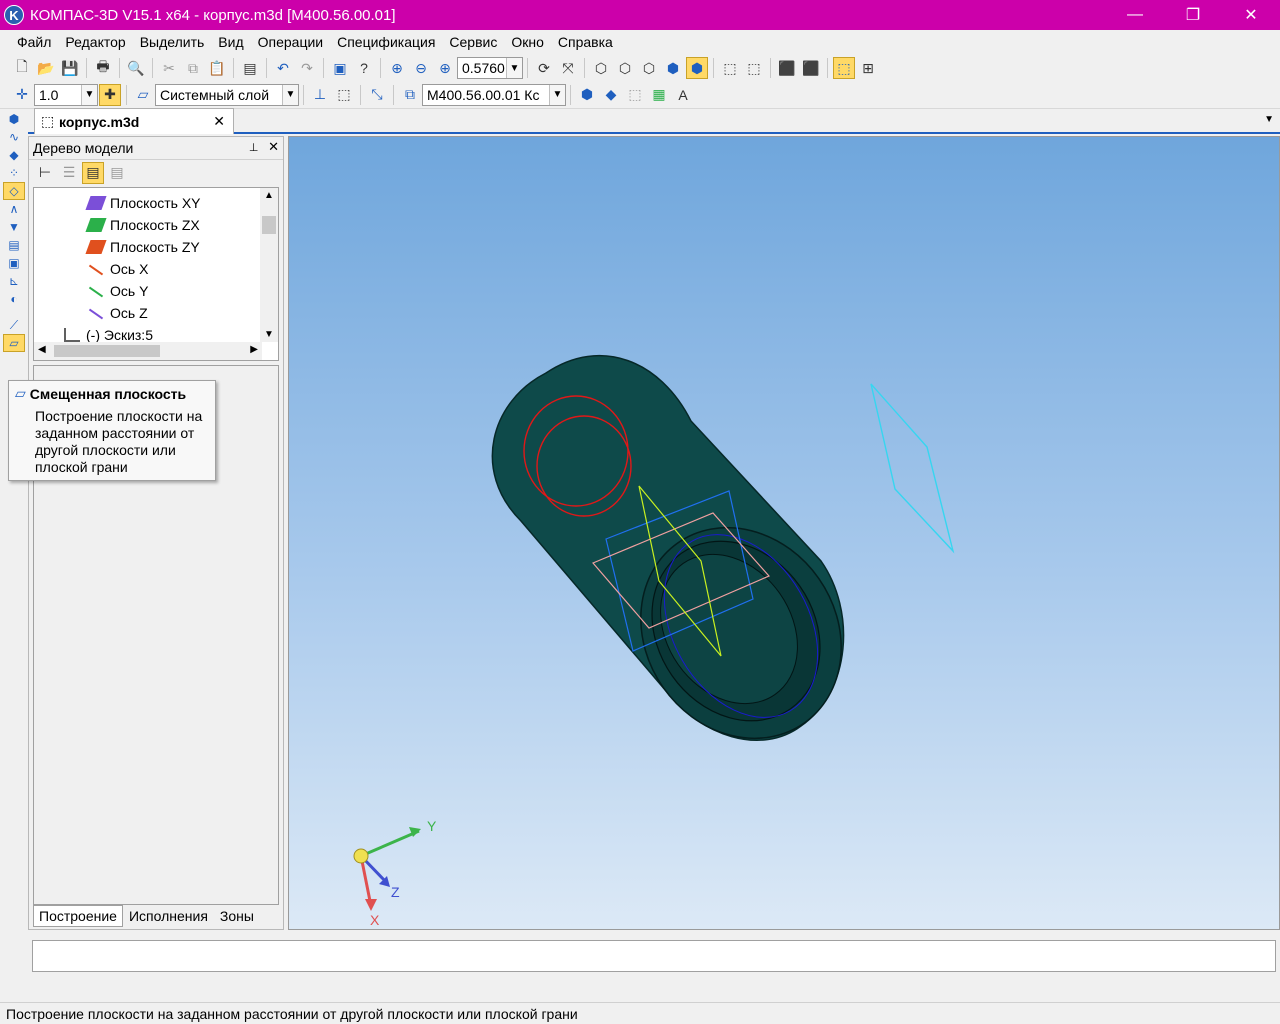  What do you see at coordinates (95, 42) in the screenshot?
I see `menu-editor: Редактор` at bounding box center [95, 42].